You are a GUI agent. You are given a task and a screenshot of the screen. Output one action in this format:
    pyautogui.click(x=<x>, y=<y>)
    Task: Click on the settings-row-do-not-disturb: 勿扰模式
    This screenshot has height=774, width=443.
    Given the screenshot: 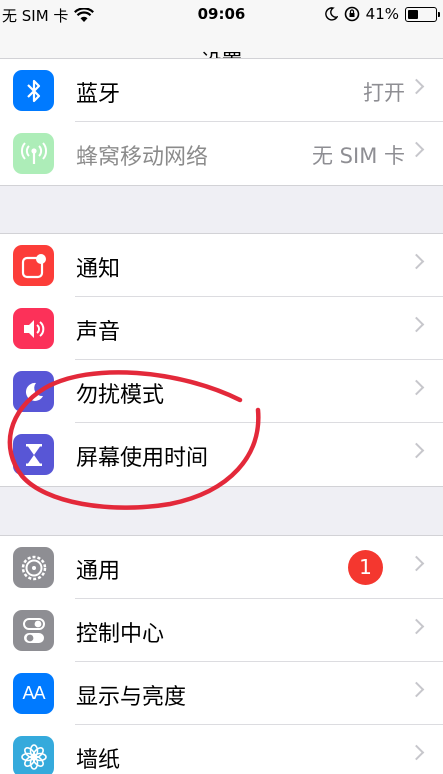 What is the action you would take?
    pyautogui.click(x=221, y=391)
    